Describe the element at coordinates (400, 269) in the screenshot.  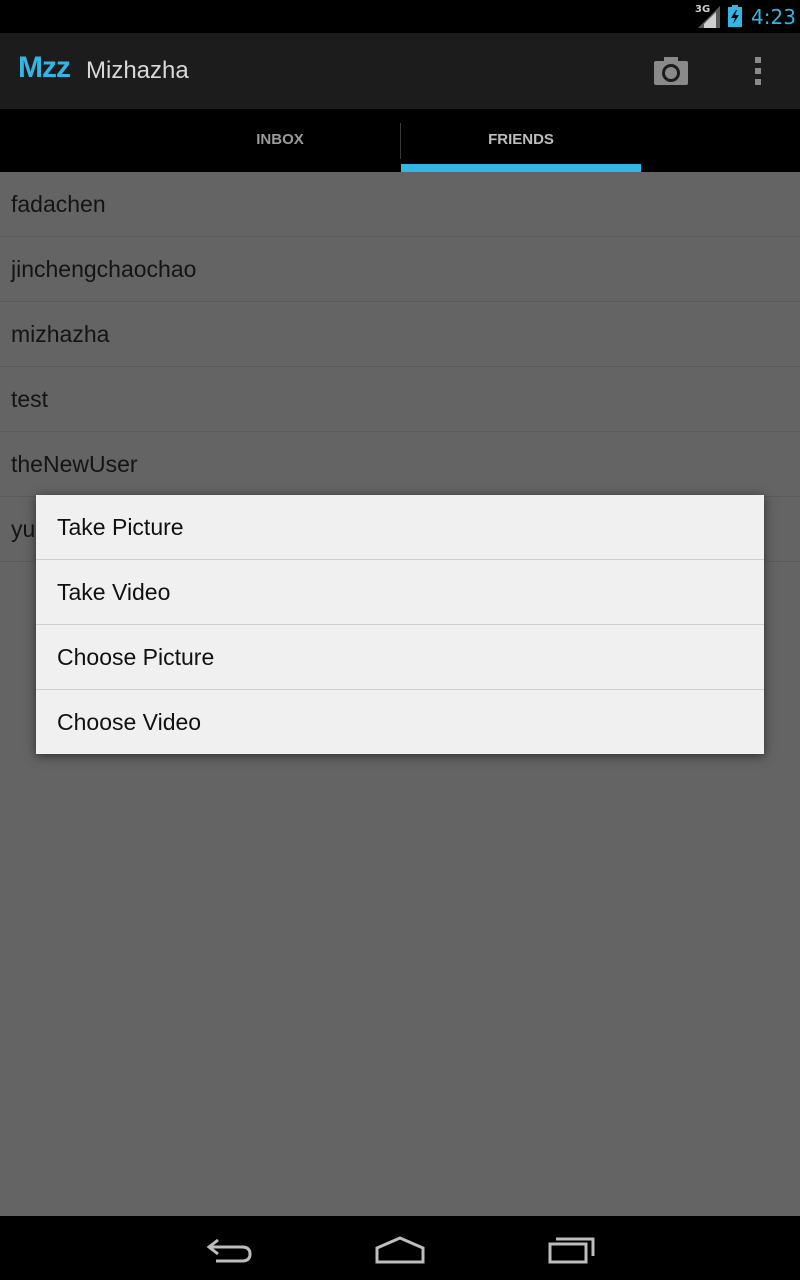
I see `friend-item: jinchengchaochao` at that location.